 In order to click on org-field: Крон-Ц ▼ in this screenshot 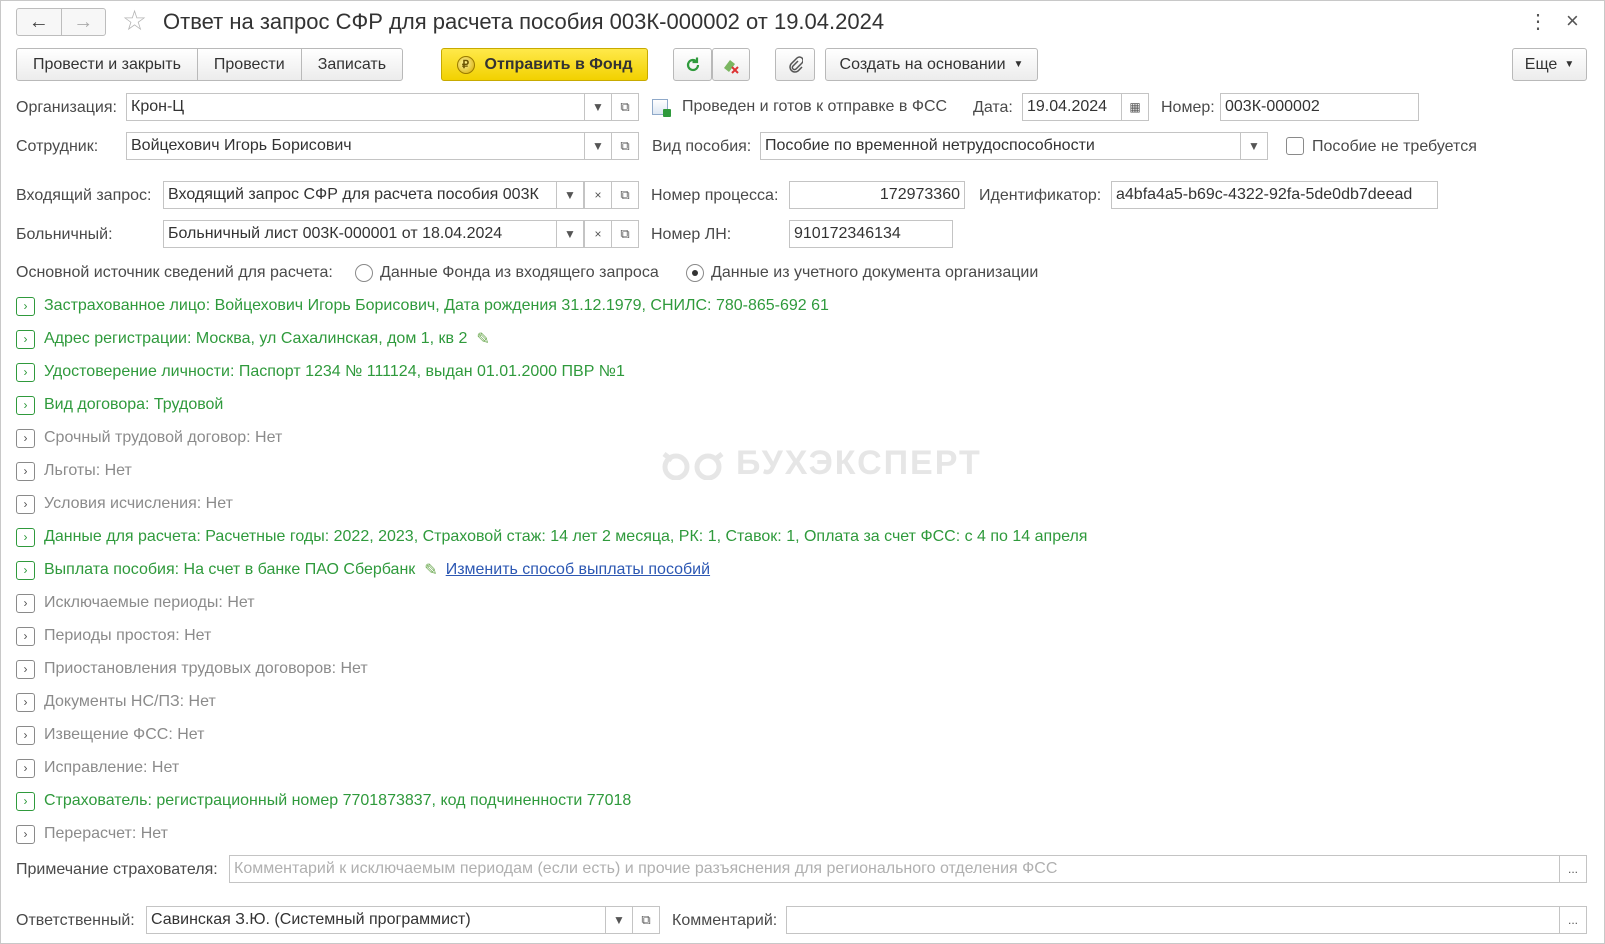, I will do `click(369, 107)`.